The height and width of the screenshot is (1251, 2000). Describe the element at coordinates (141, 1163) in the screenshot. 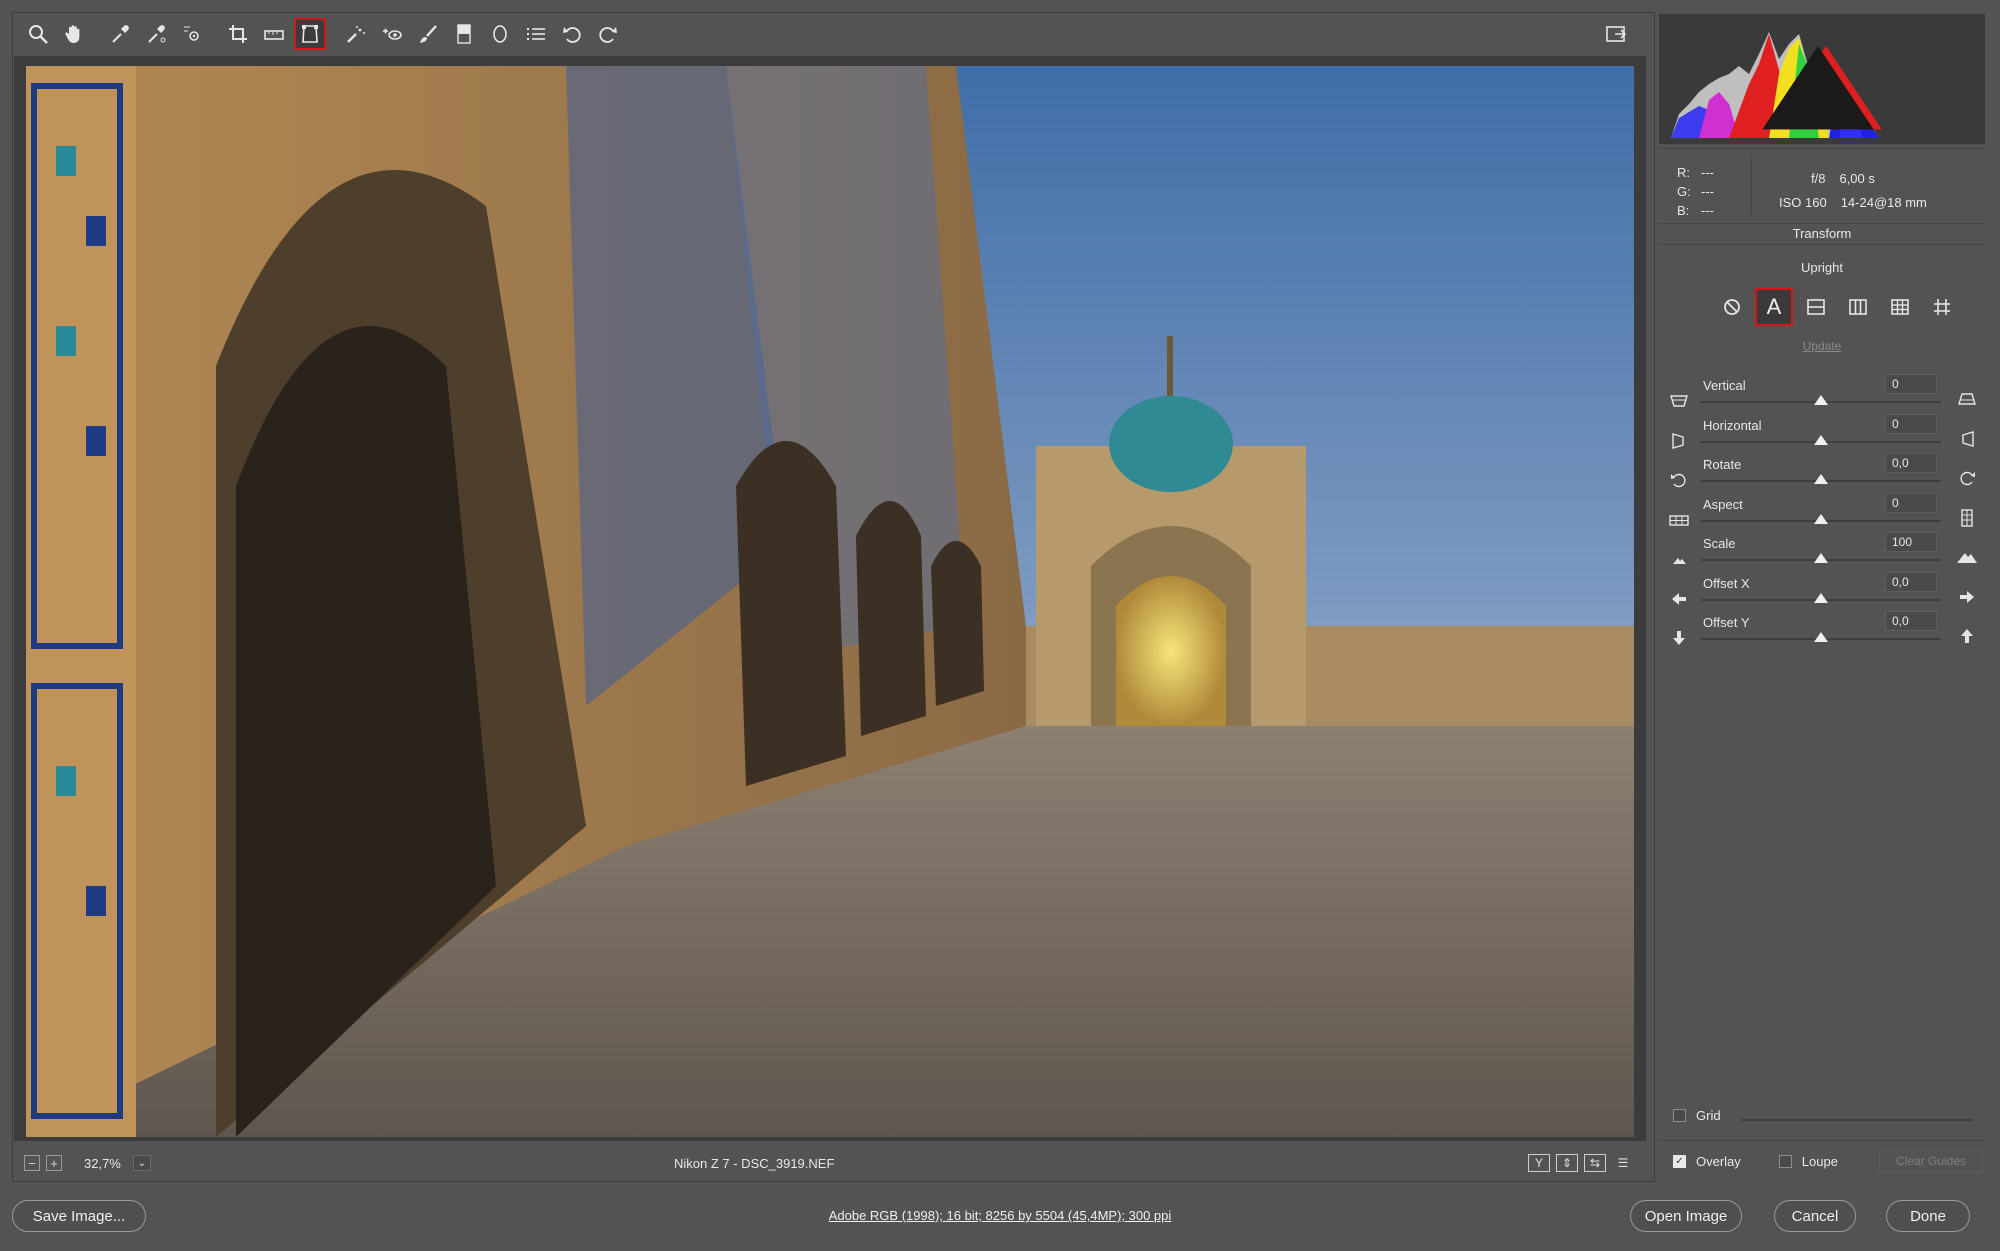

I see `zoom-dropdown: ⌄` at that location.